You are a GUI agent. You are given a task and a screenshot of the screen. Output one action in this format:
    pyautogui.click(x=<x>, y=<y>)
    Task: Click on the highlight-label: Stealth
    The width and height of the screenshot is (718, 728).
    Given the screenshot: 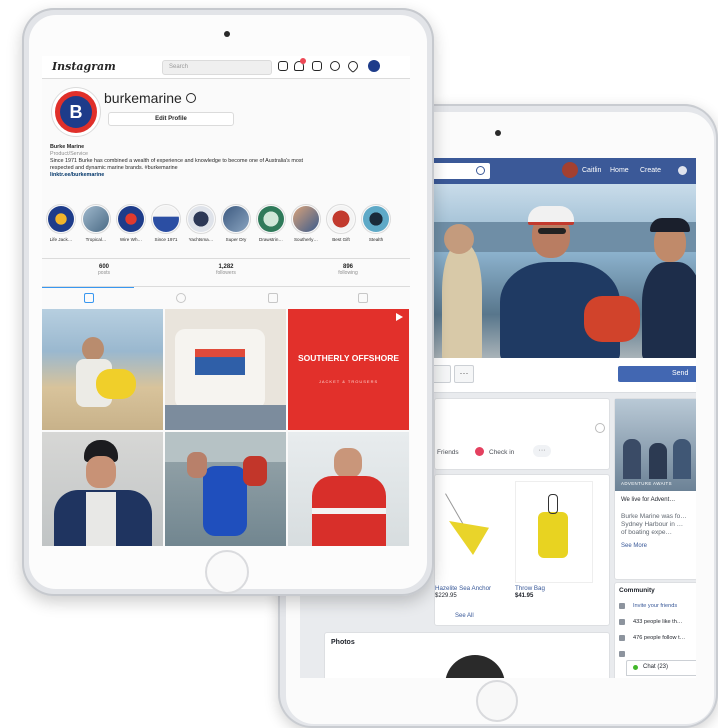 What is the action you would take?
    pyautogui.click(x=376, y=239)
    